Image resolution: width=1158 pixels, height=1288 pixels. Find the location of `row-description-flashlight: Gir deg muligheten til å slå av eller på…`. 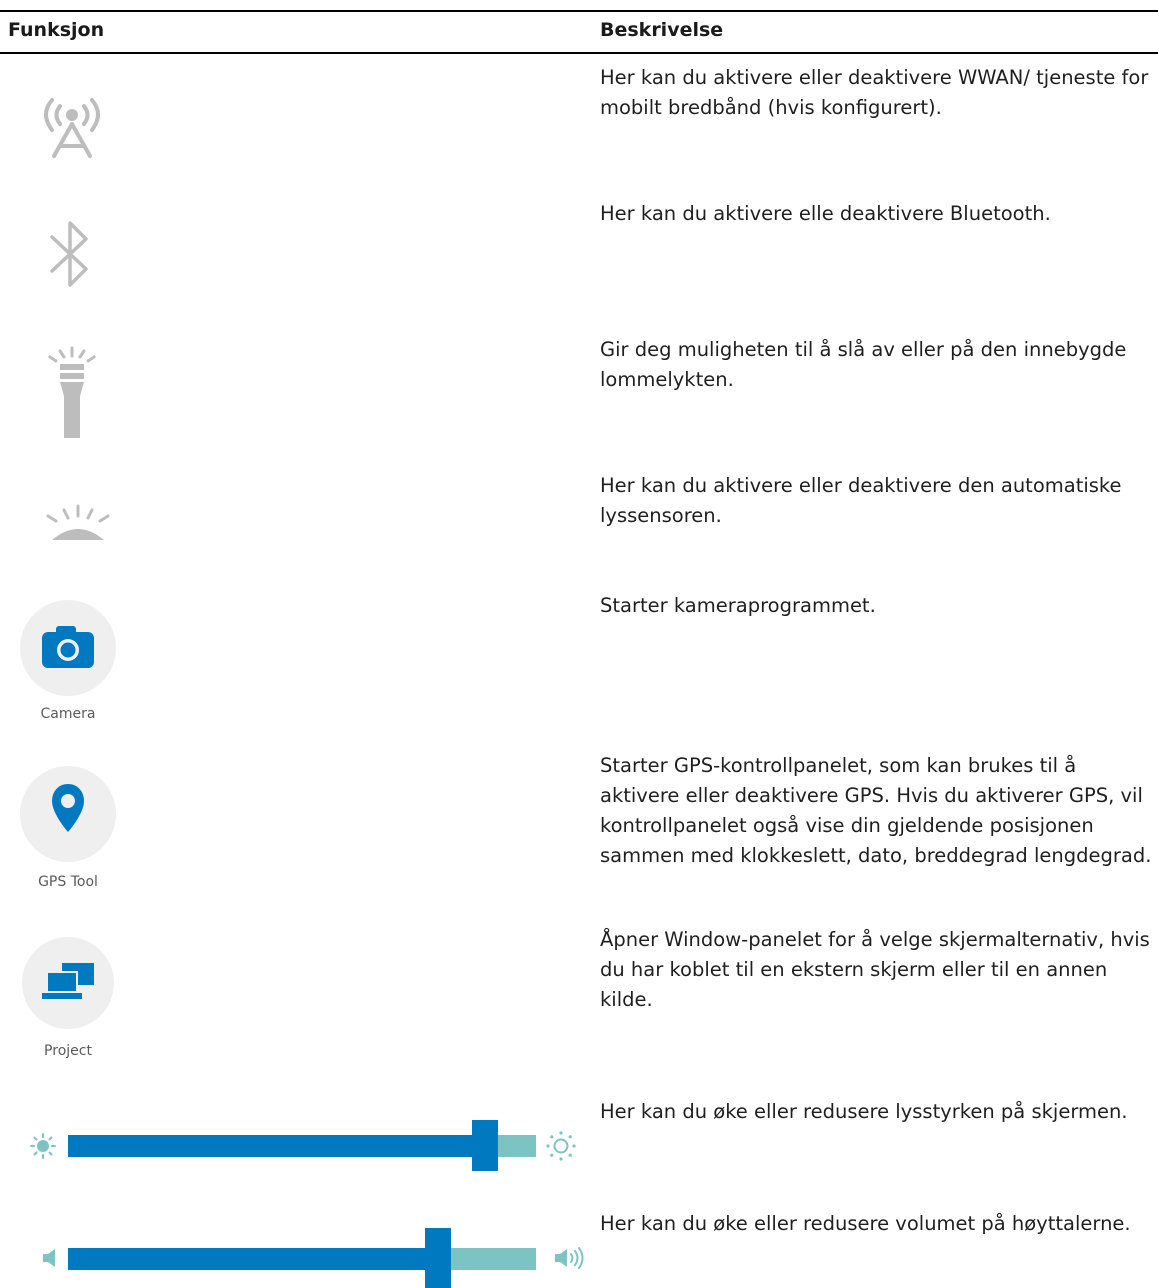

row-description-flashlight: Gir deg muligheten til å slå av eller på… is located at coordinates (863, 364).